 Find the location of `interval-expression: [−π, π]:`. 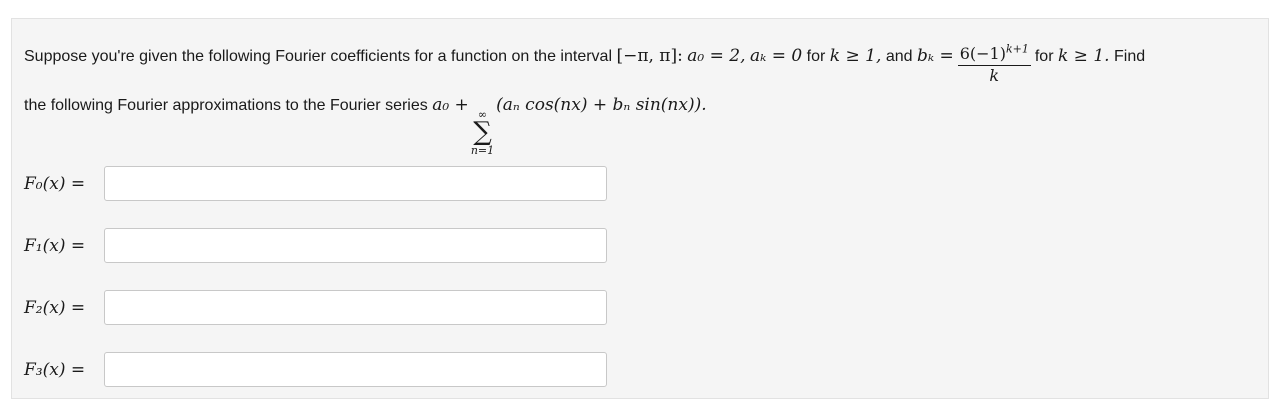

interval-expression: [−π, π]: is located at coordinates (649, 56).